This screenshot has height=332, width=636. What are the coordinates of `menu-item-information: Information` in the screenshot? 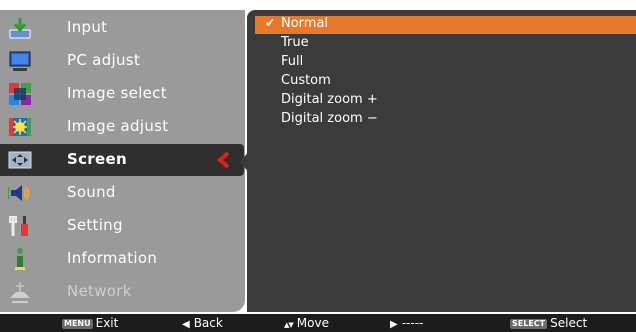 It's located at (122, 259).